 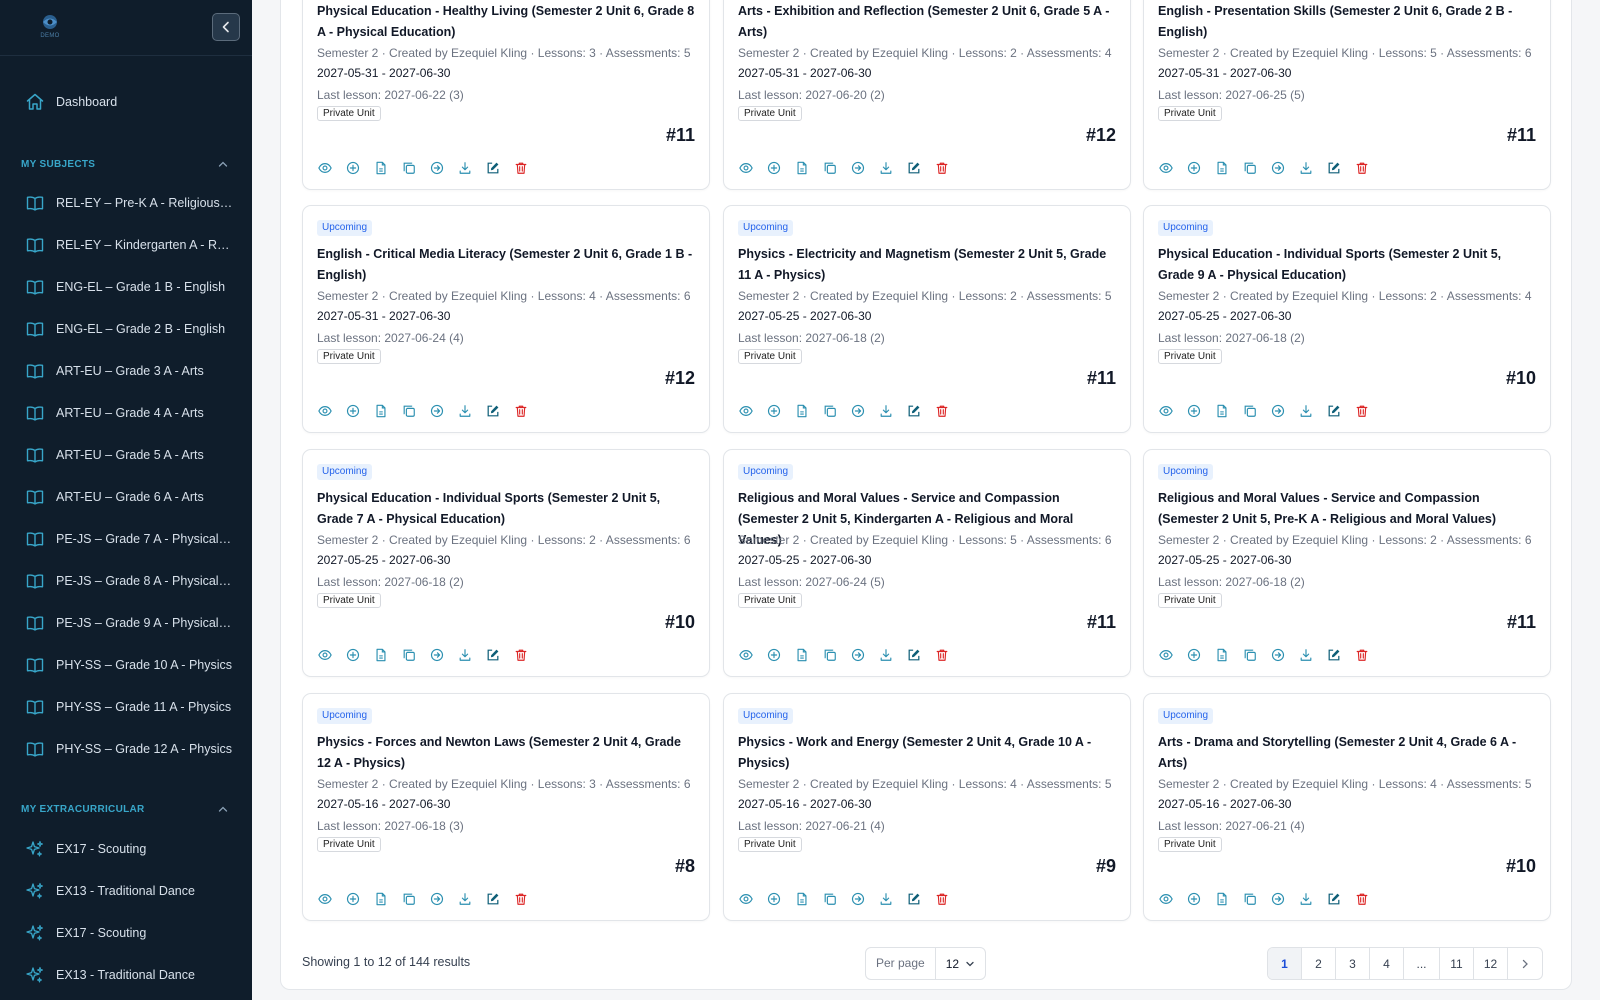 I want to click on per-page-select: 12, so click(x=960, y=963).